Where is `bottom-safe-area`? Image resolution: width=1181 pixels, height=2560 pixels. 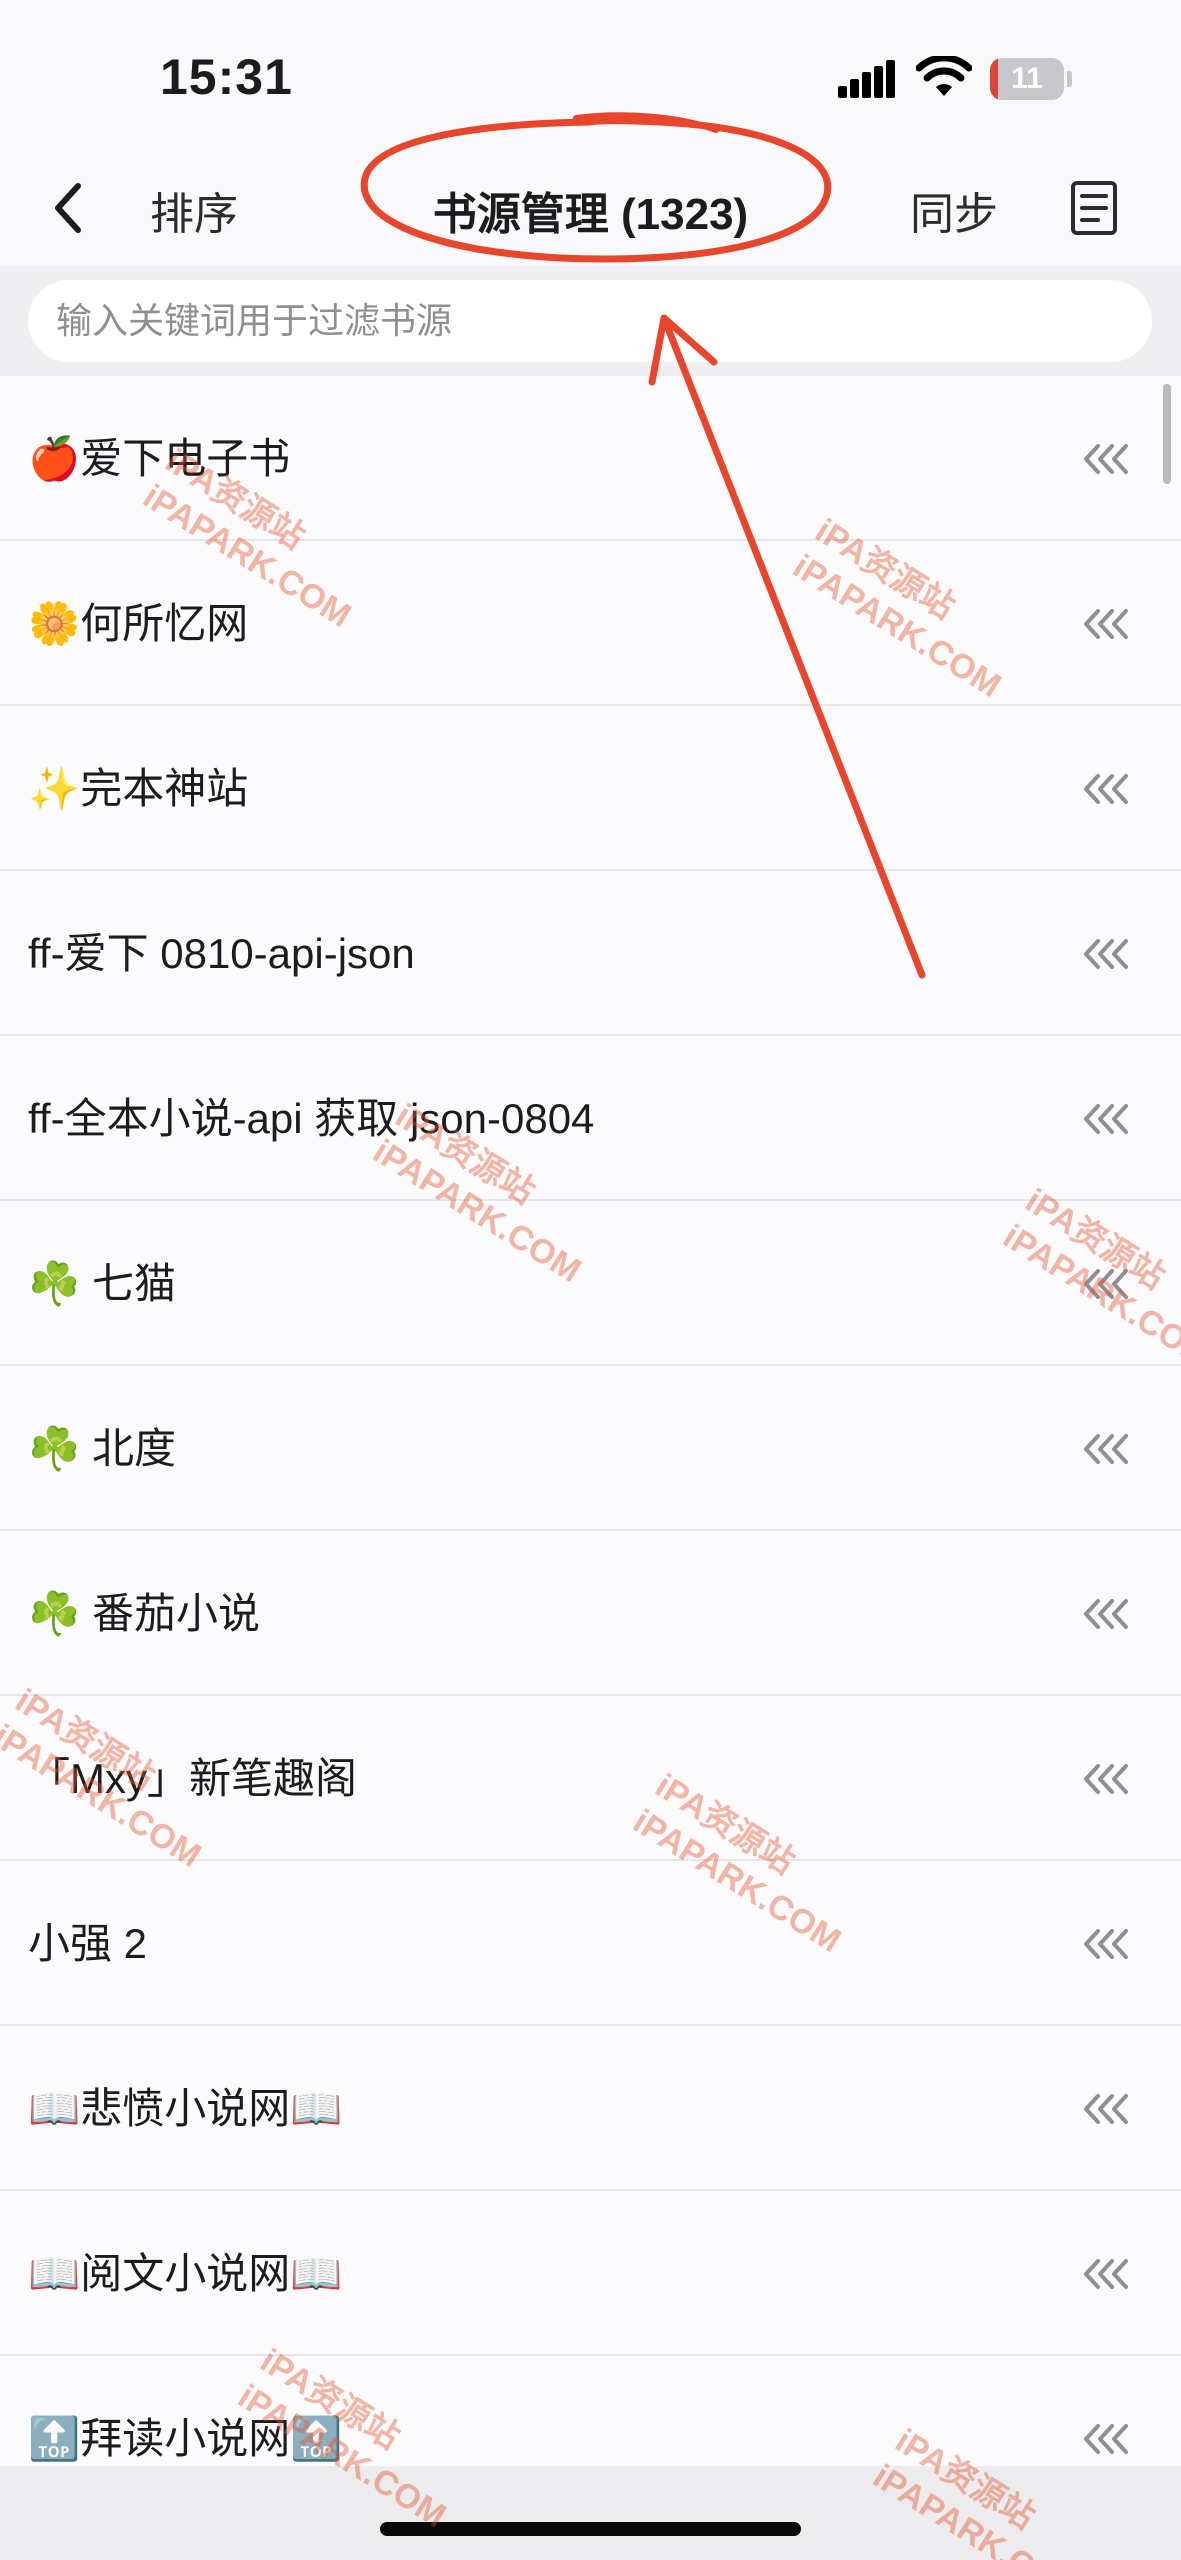
bottom-safe-area is located at coordinates (590, 2513).